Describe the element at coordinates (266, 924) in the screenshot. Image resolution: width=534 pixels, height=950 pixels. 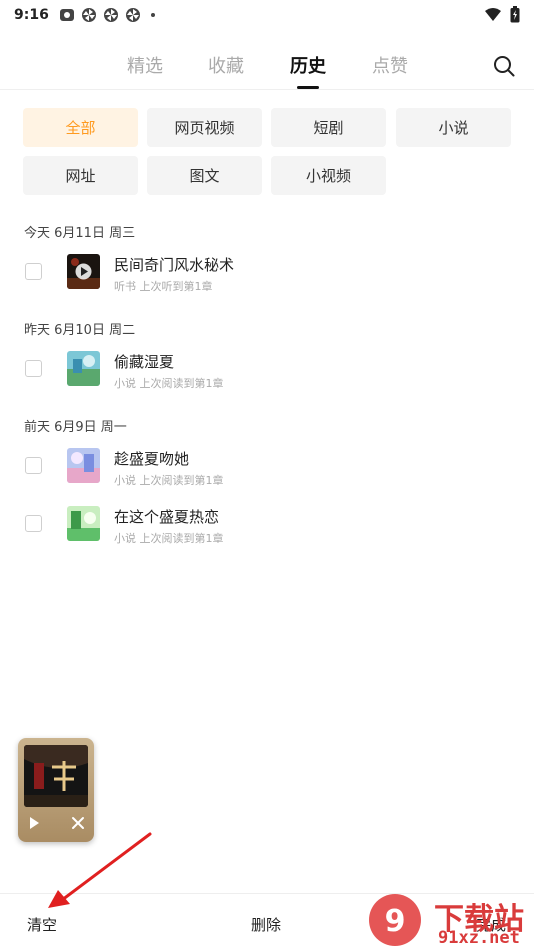
I see `delete-button: 删除` at that location.